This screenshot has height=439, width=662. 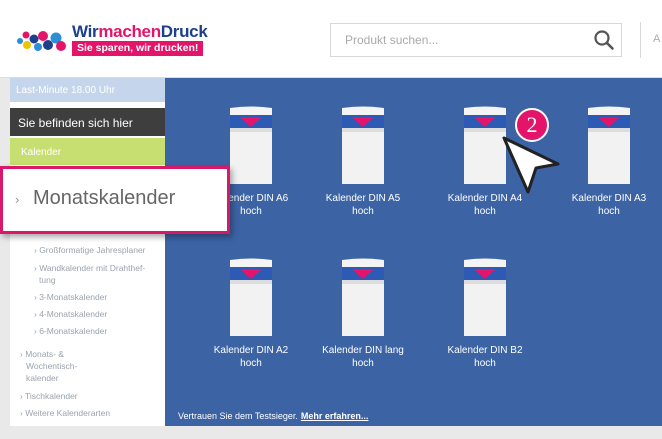 I want to click on search-icon, so click(x=604, y=40).